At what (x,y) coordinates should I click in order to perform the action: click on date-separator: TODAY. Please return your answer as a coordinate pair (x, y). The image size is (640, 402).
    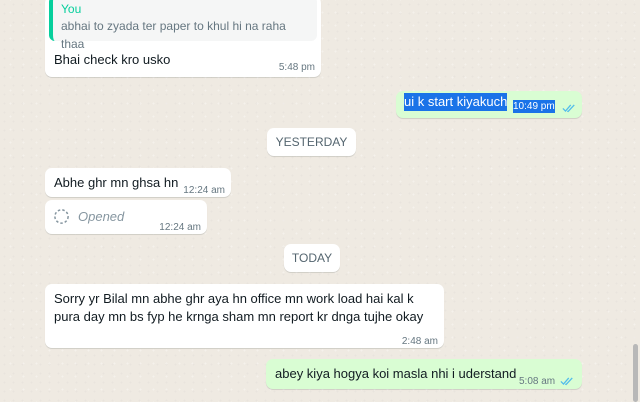
    Looking at the image, I should click on (312, 258).